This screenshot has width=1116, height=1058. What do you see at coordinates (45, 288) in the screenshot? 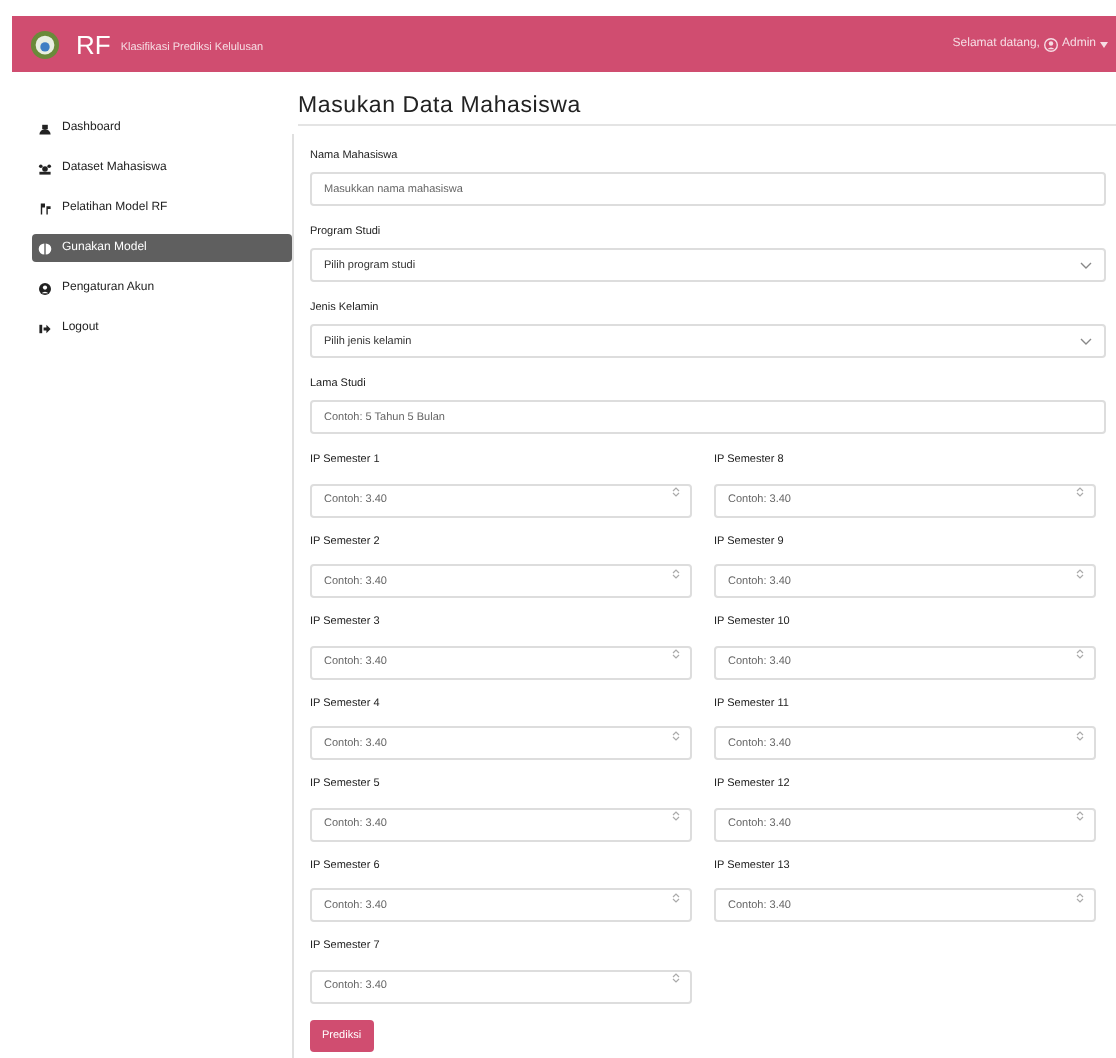
I see `user-circle-icon` at bounding box center [45, 288].